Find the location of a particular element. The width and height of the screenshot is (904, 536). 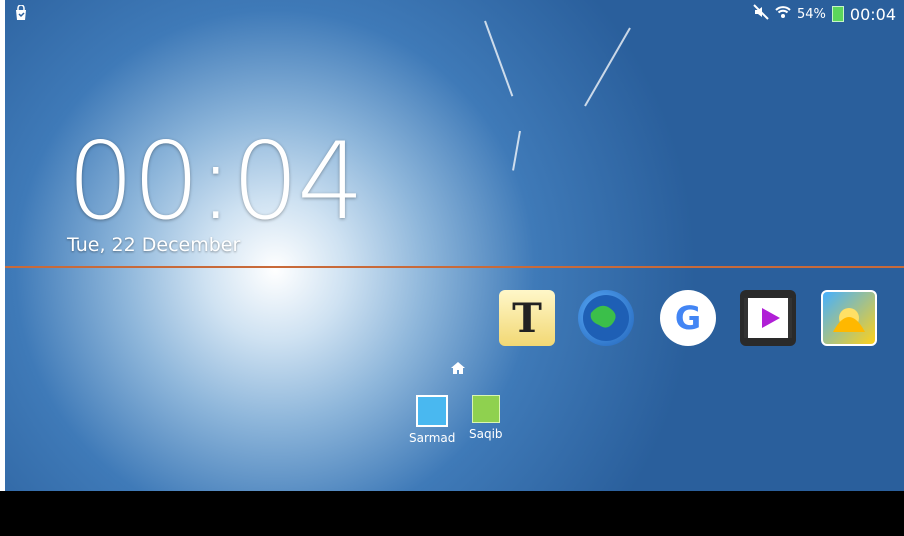

google-icon: G is located at coordinates (688, 318).